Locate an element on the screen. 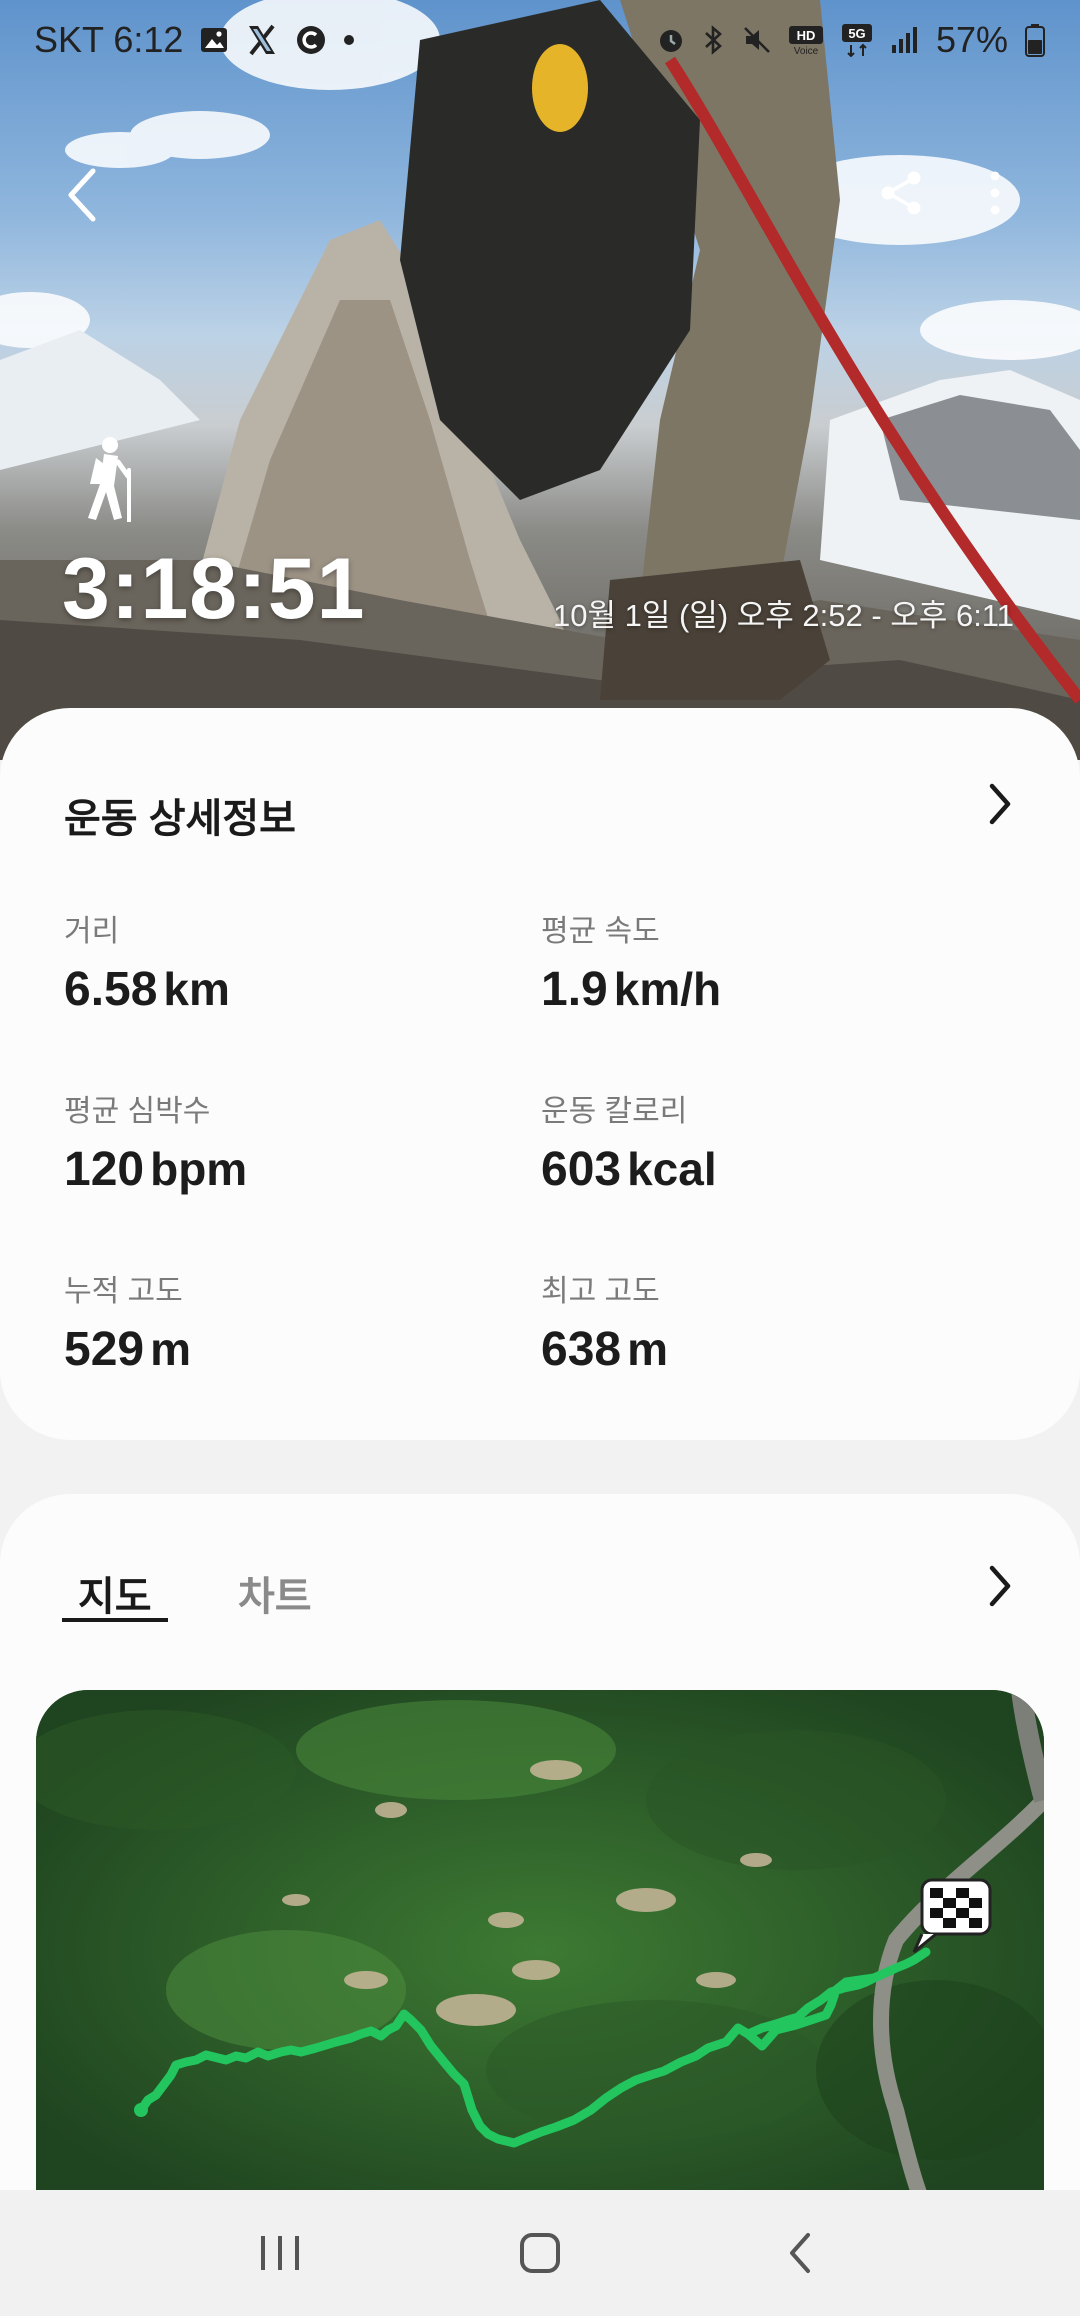 The height and width of the screenshot is (2316, 1080). svg-text: 5G is located at coordinates (856, 33).